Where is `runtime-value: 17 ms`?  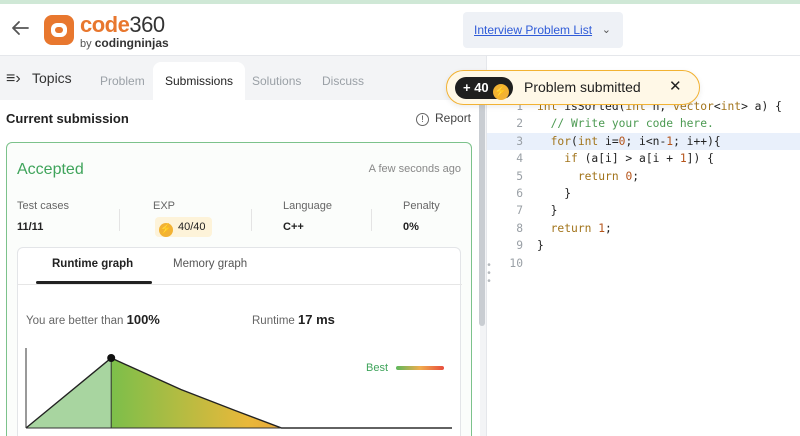 runtime-value: 17 ms is located at coordinates (316, 319).